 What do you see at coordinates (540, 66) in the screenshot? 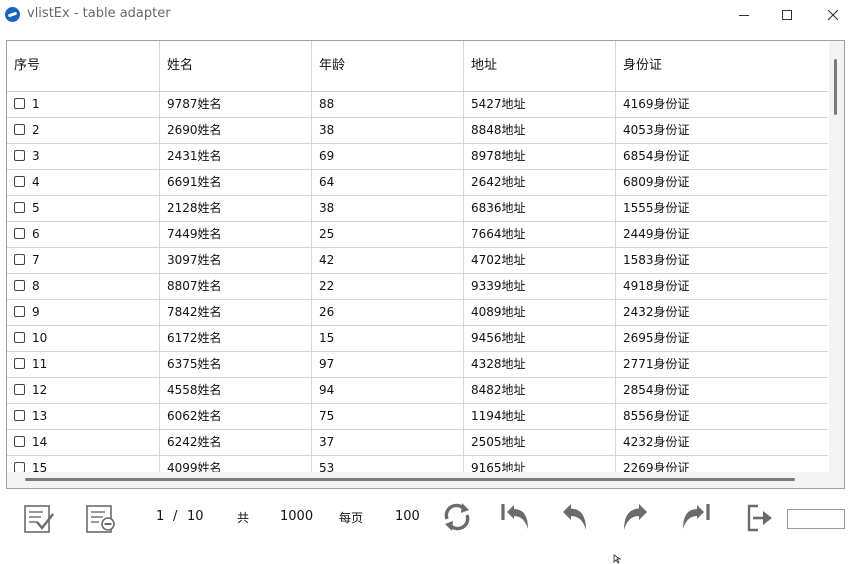
I see `column-header-address: 地址` at bounding box center [540, 66].